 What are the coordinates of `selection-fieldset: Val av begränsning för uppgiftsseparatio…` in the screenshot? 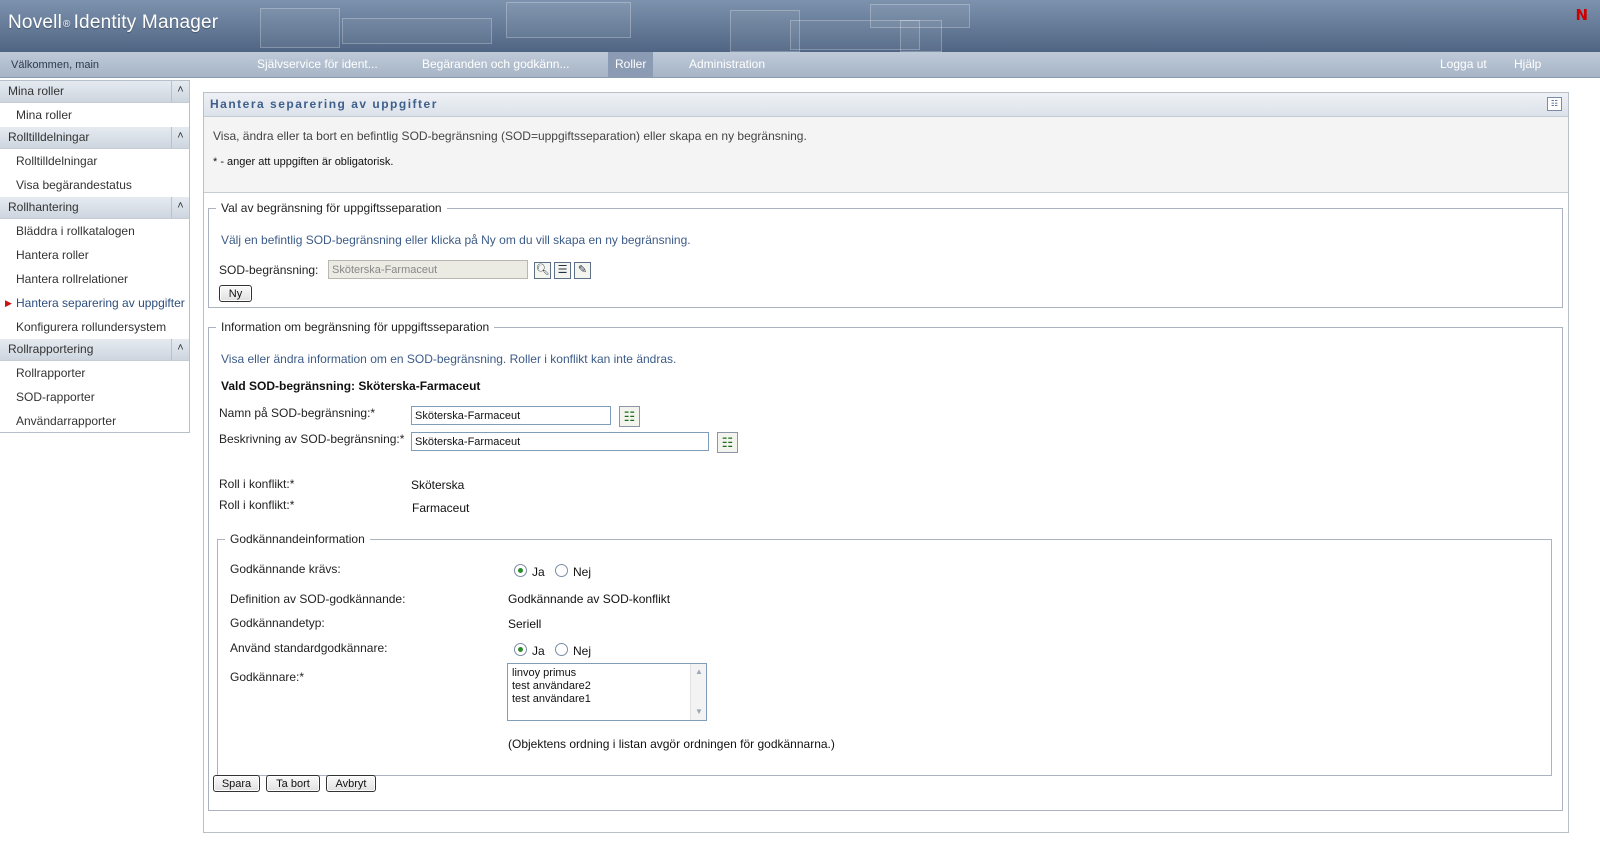 It's located at (885, 254).